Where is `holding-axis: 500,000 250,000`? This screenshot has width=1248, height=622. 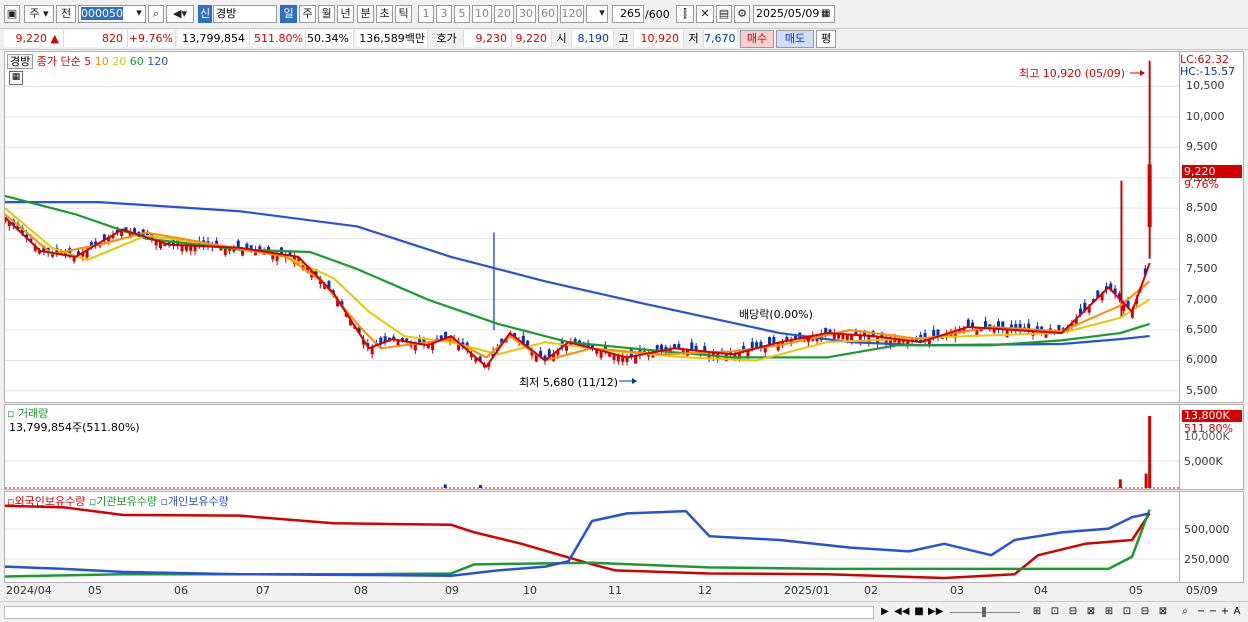 holding-axis: 500,000 250,000 is located at coordinates (1212, 537).